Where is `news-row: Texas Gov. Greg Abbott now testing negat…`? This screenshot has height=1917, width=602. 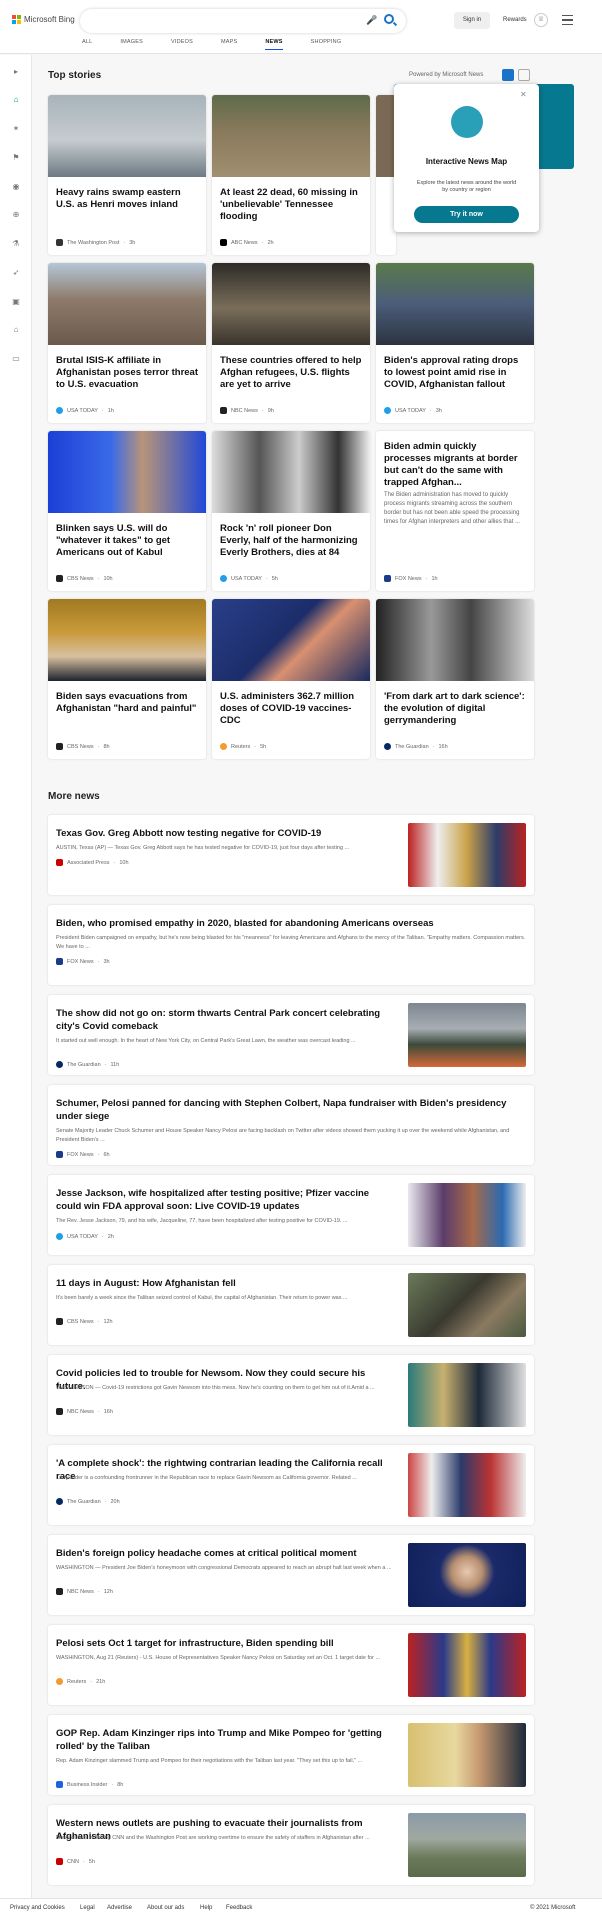
news-row: Texas Gov. Greg Abbott now testing negat… is located at coordinates (291, 855).